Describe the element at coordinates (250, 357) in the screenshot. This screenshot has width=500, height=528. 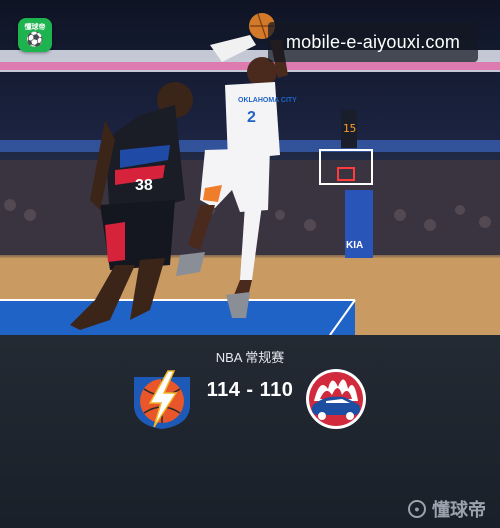
I see `league-label: NBA 常规赛` at that location.